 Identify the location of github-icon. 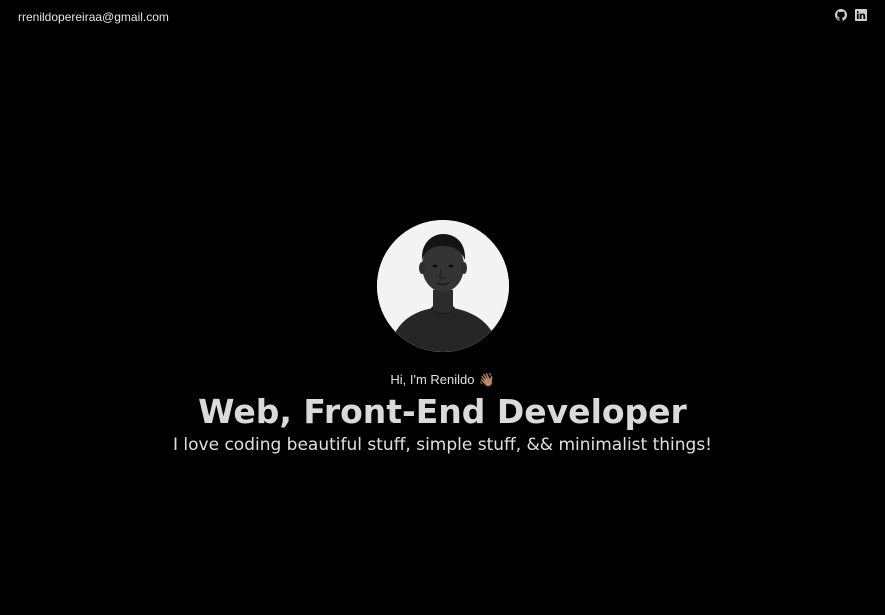
(841, 15).